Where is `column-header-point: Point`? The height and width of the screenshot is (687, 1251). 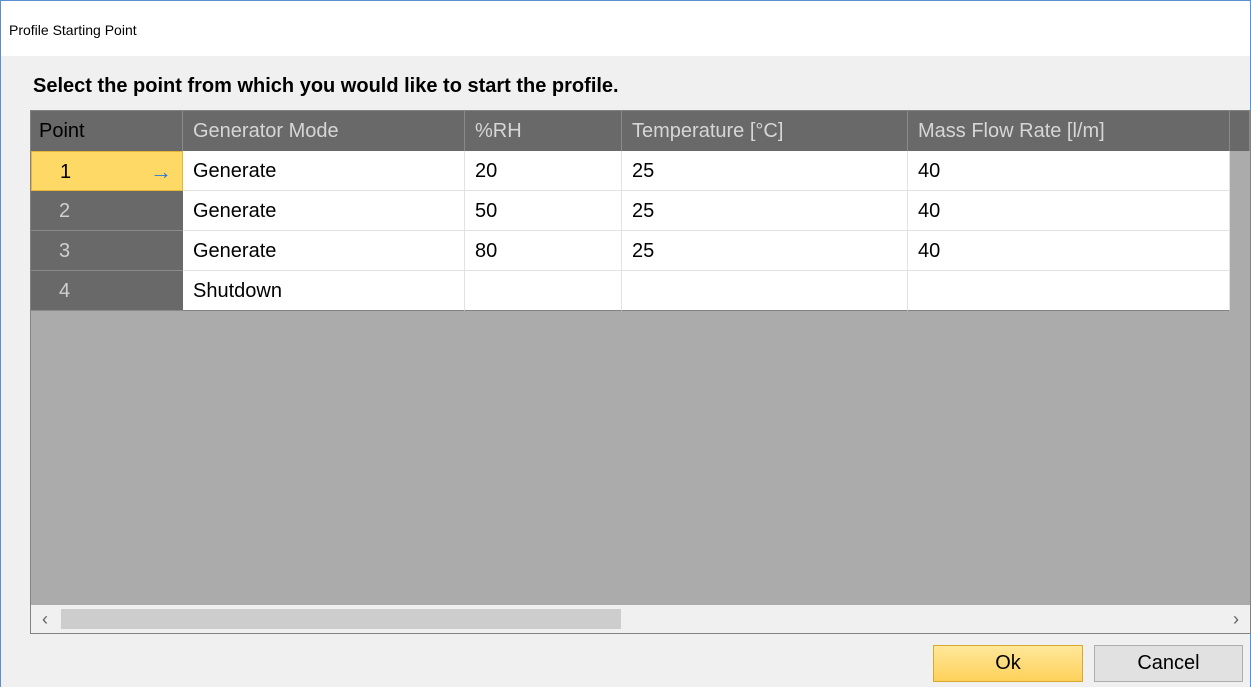
column-header-point: Point is located at coordinates (107, 131).